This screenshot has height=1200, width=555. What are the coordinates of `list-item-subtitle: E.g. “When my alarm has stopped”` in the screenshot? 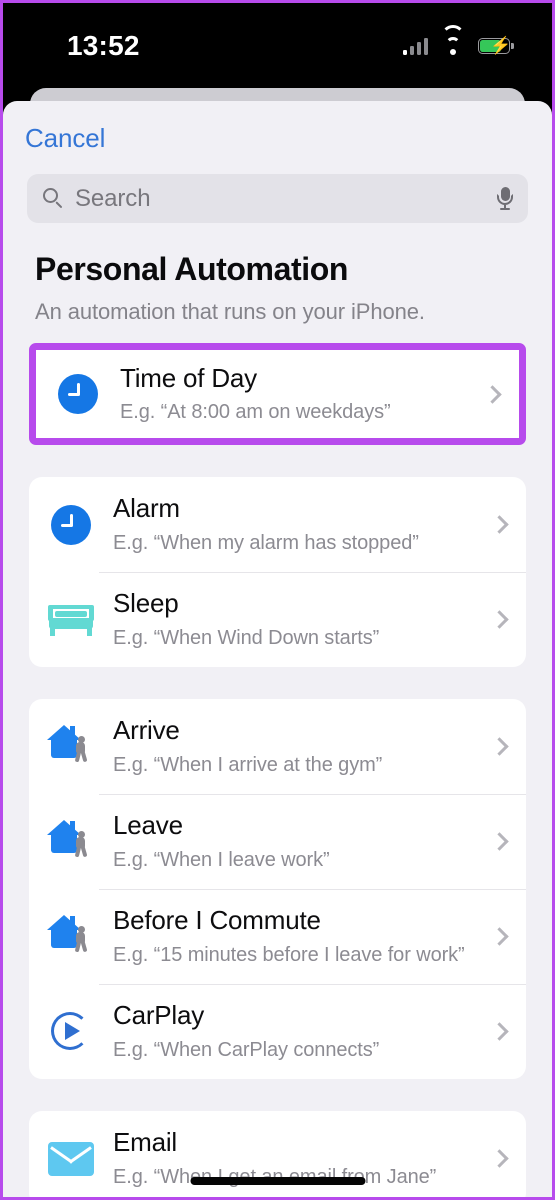 It's located at (266, 542).